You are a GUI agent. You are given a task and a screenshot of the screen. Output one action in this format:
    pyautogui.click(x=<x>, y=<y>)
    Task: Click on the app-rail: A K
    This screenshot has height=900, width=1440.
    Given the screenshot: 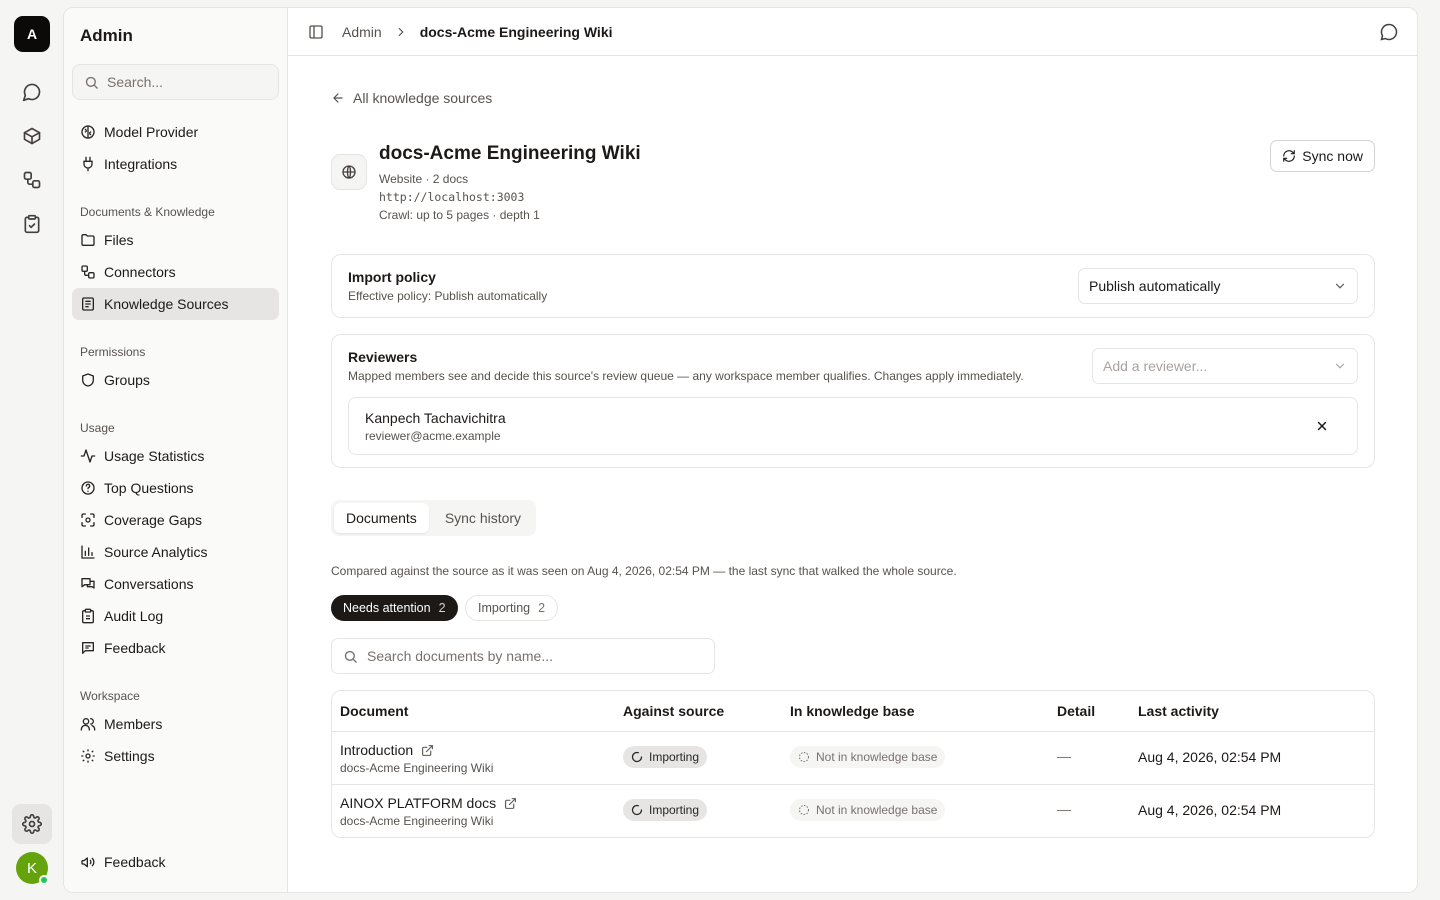 What is the action you would take?
    pyautogui.click(x=32, y=450)
    